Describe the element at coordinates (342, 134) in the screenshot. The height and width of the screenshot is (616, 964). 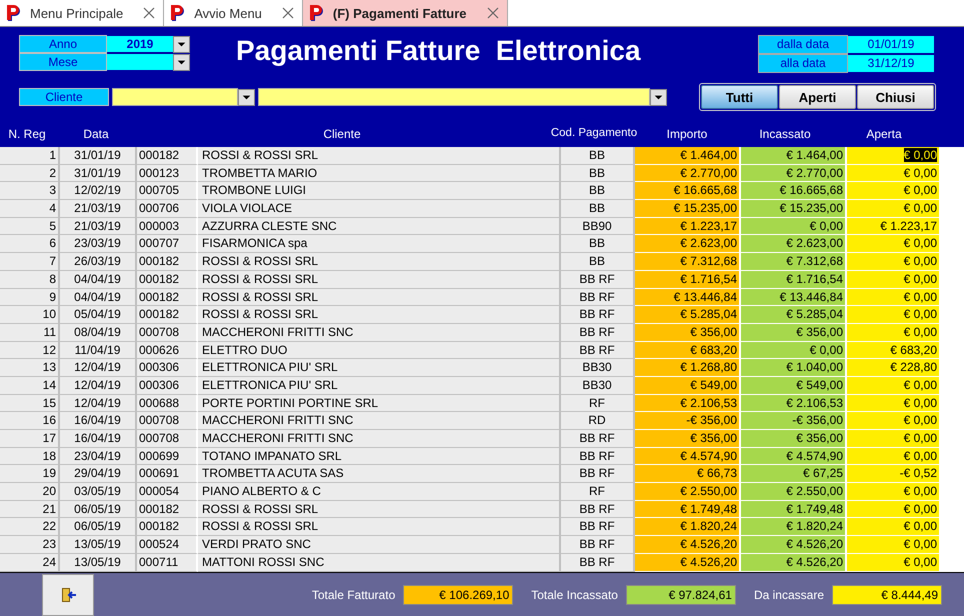
I see `column-header: Cliente` at that location.